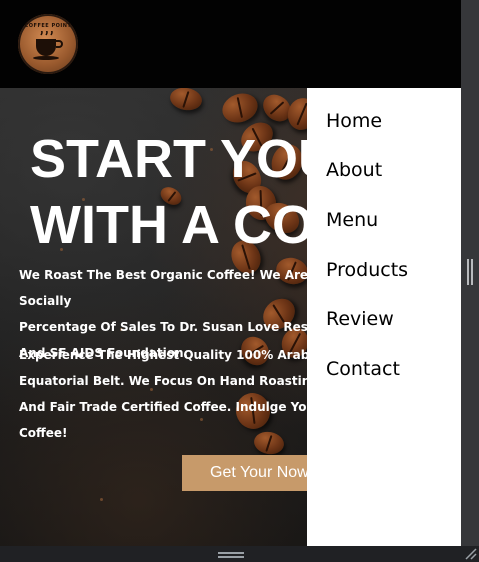 This screenshot has width=479, height=562. I want to click on nav-item-products: Products, so click(367, 270).